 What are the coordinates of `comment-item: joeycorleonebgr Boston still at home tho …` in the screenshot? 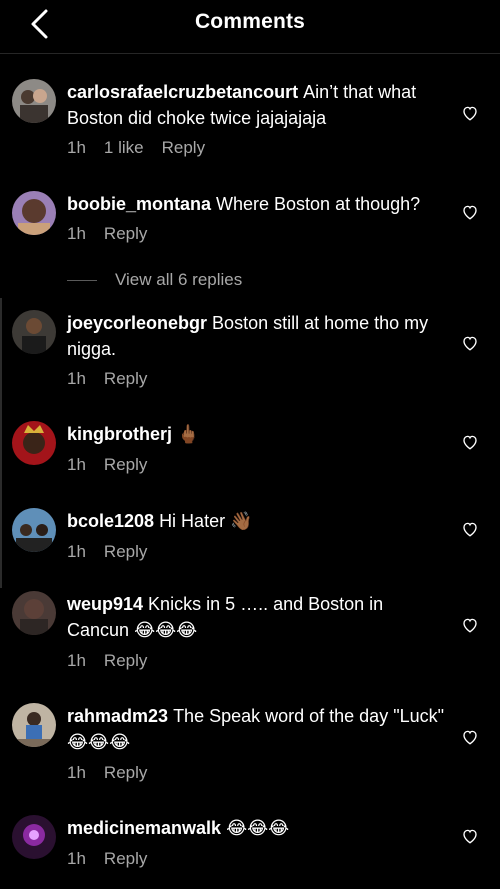 It's located at (250, 353).